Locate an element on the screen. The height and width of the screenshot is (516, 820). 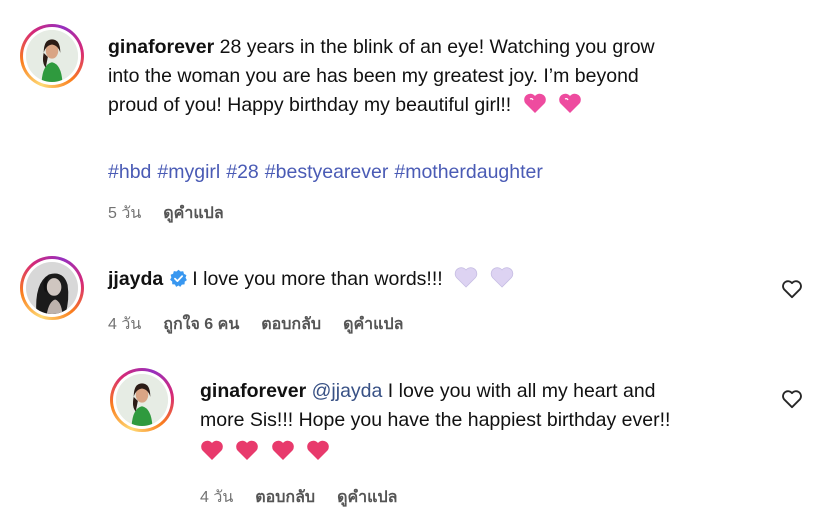
likes-count: ถูกใจ 6 คน is located at coordinates (201, 324).